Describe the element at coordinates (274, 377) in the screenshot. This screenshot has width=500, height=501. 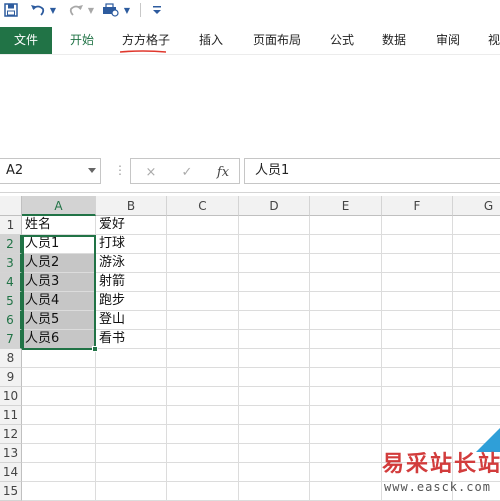
I see `cell-d9` at that location.